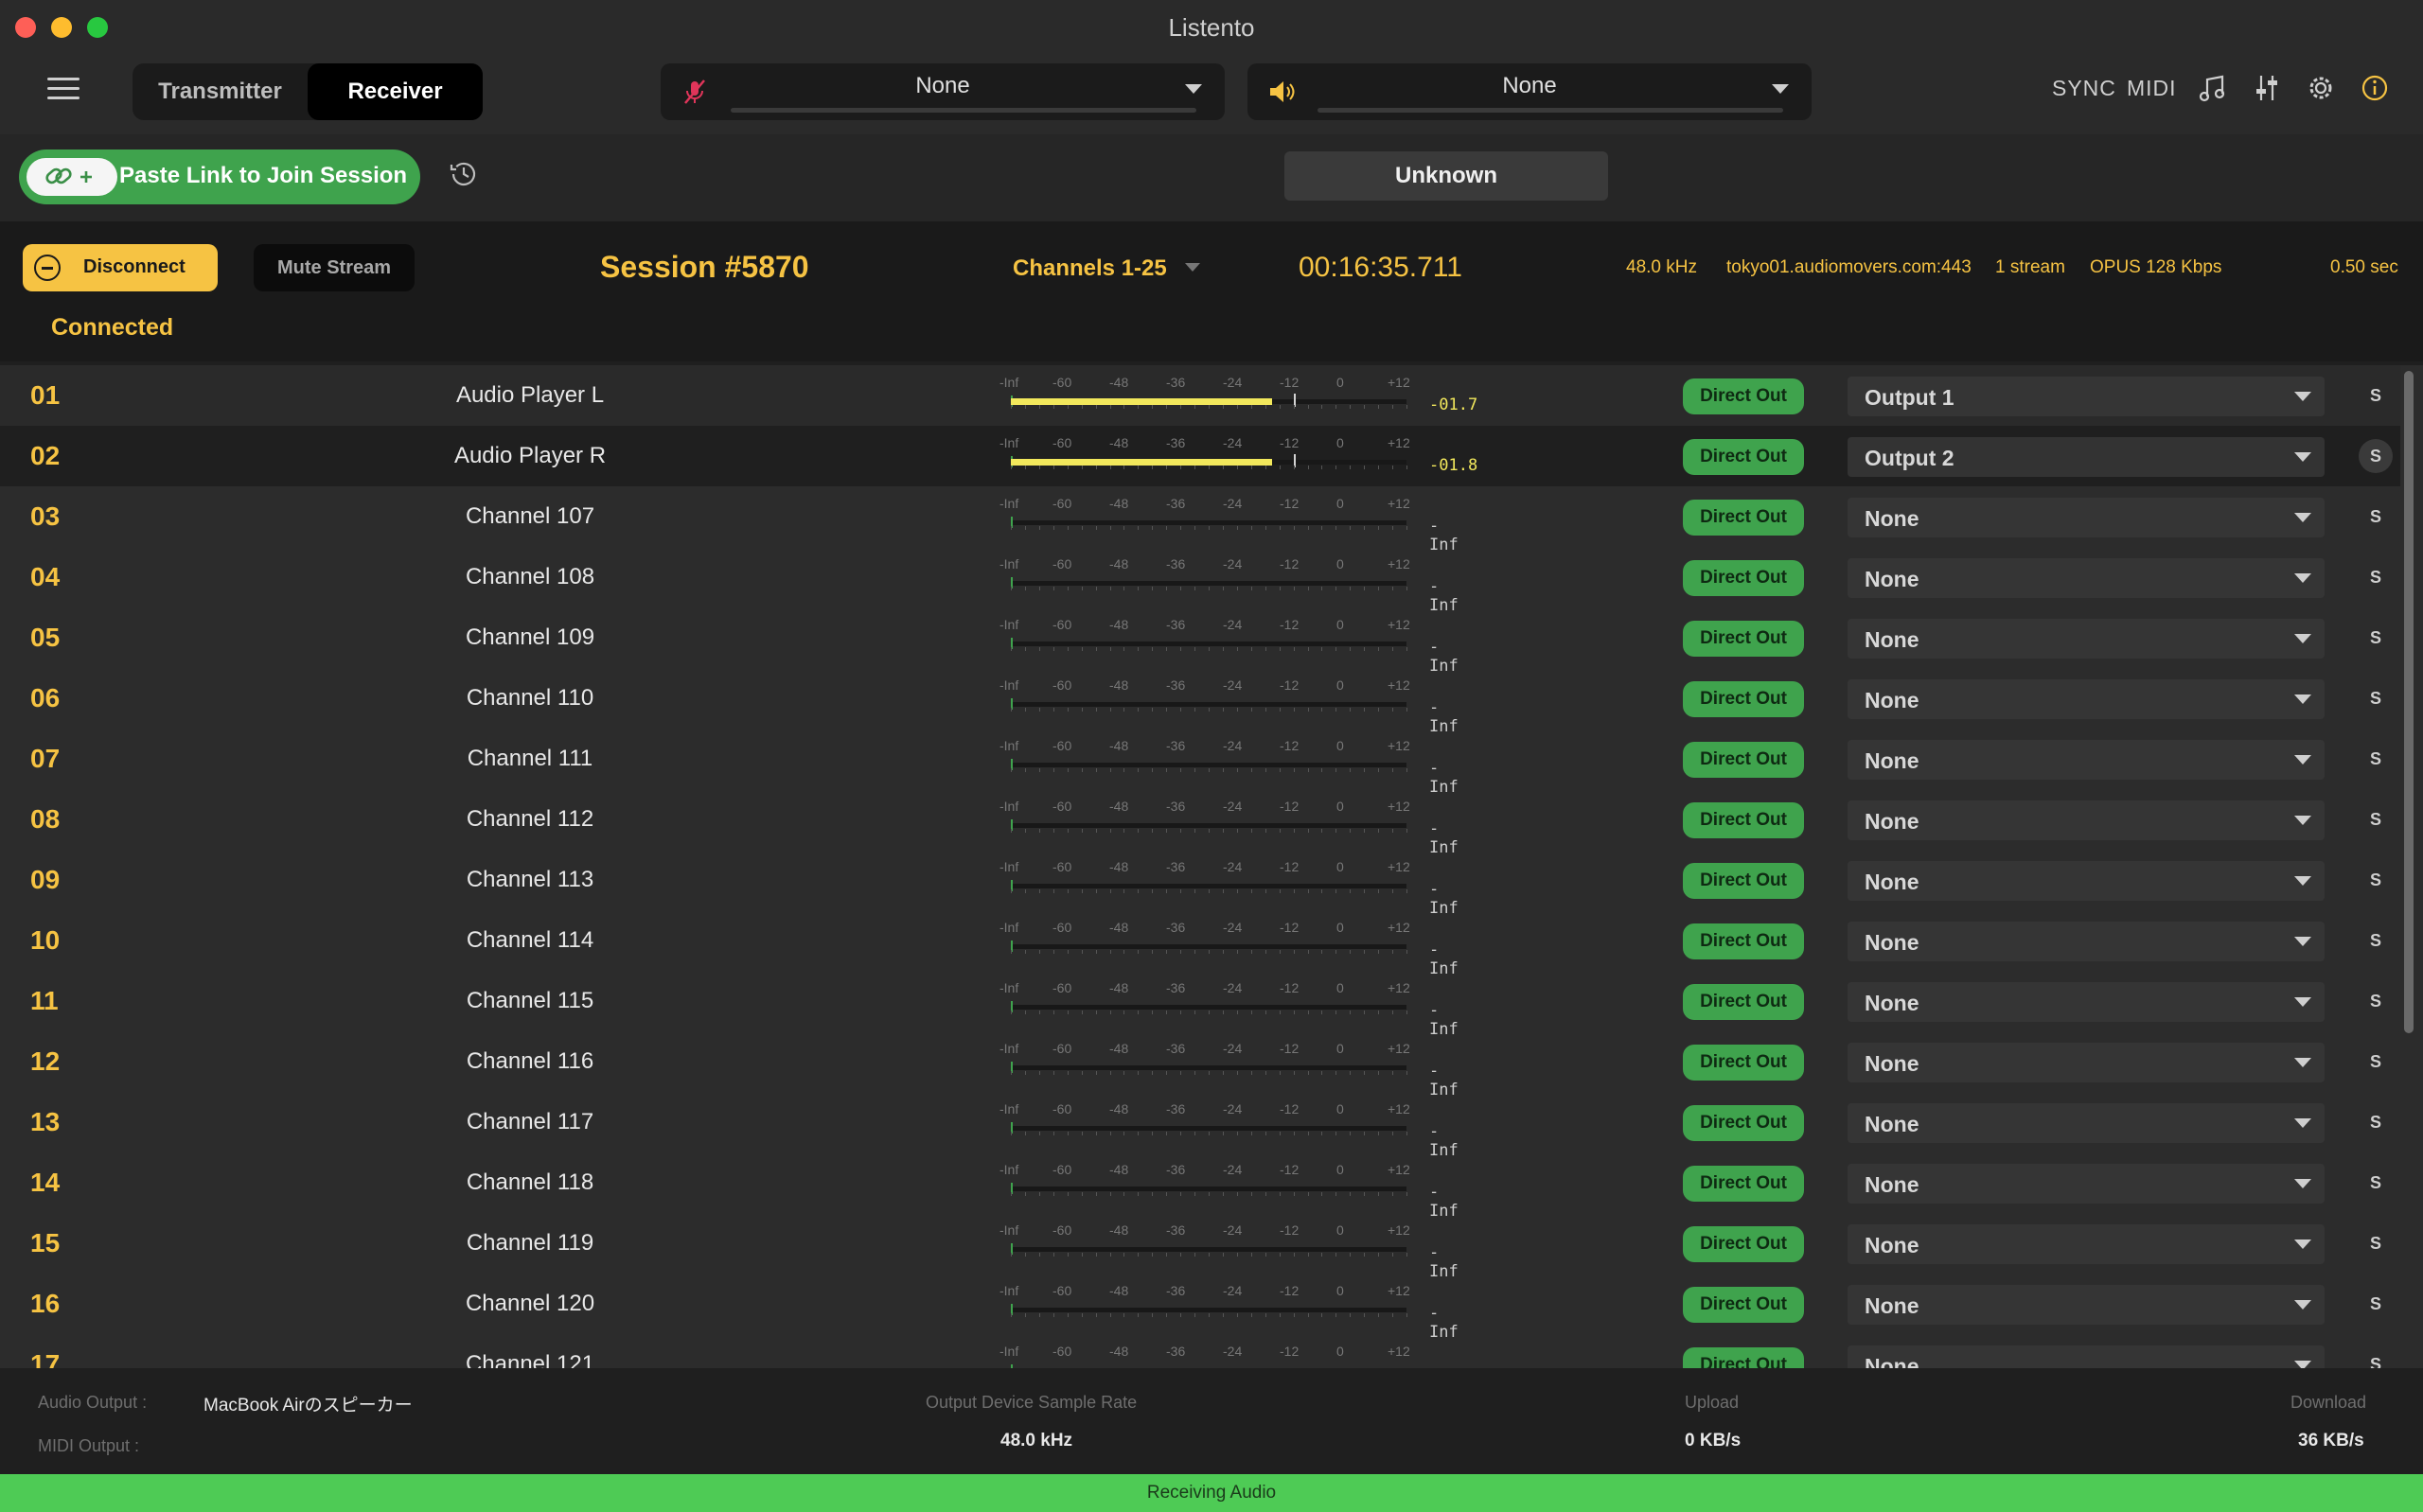  I want to click on input-device-select: None, so click(943, 91).